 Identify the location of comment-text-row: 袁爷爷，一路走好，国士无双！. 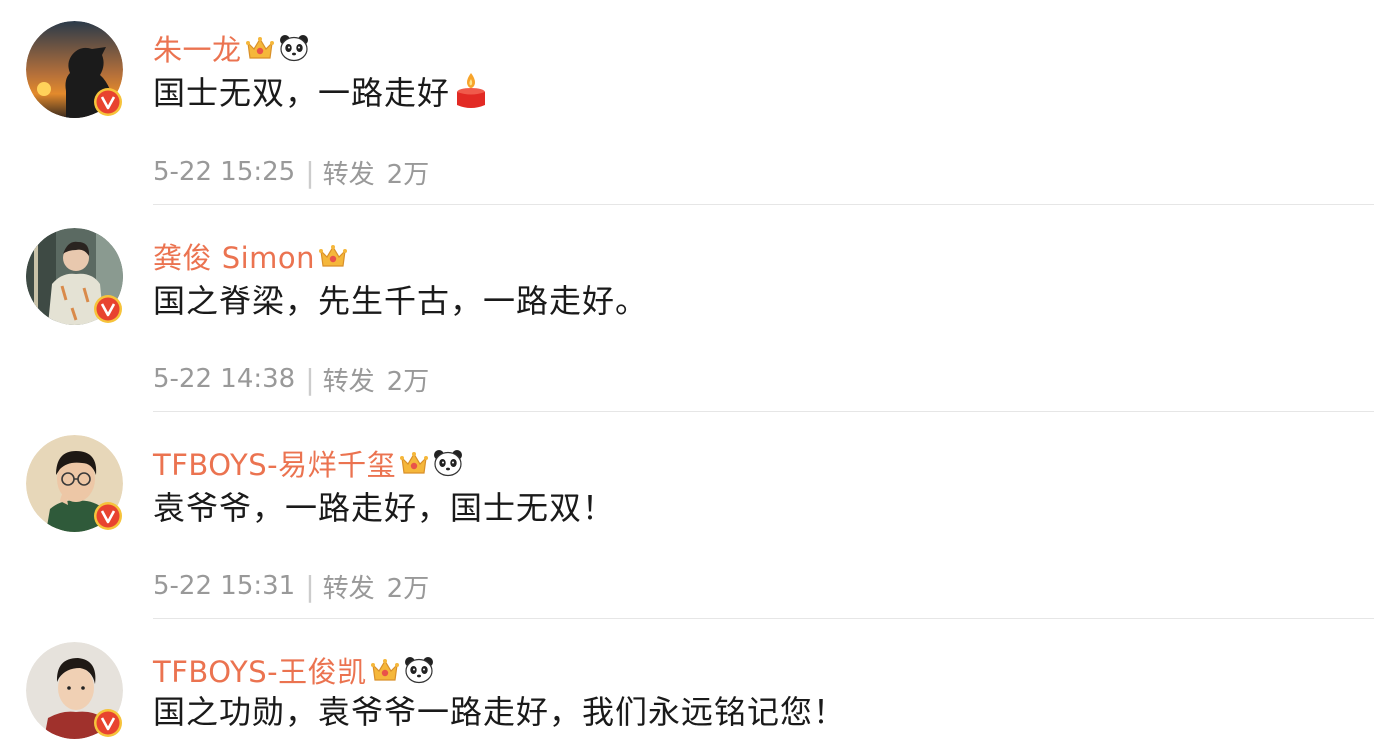
(384, 506).